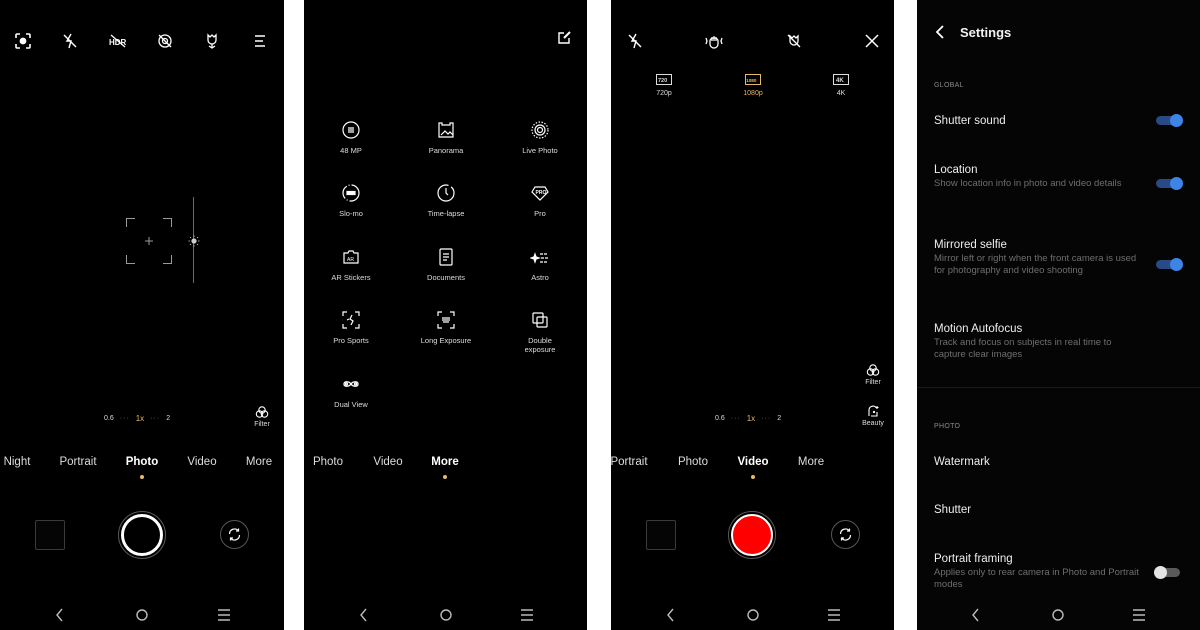 This screenshot has height=630, width=1200. I want to click on pro-icon: PRO, so click(540, 193).